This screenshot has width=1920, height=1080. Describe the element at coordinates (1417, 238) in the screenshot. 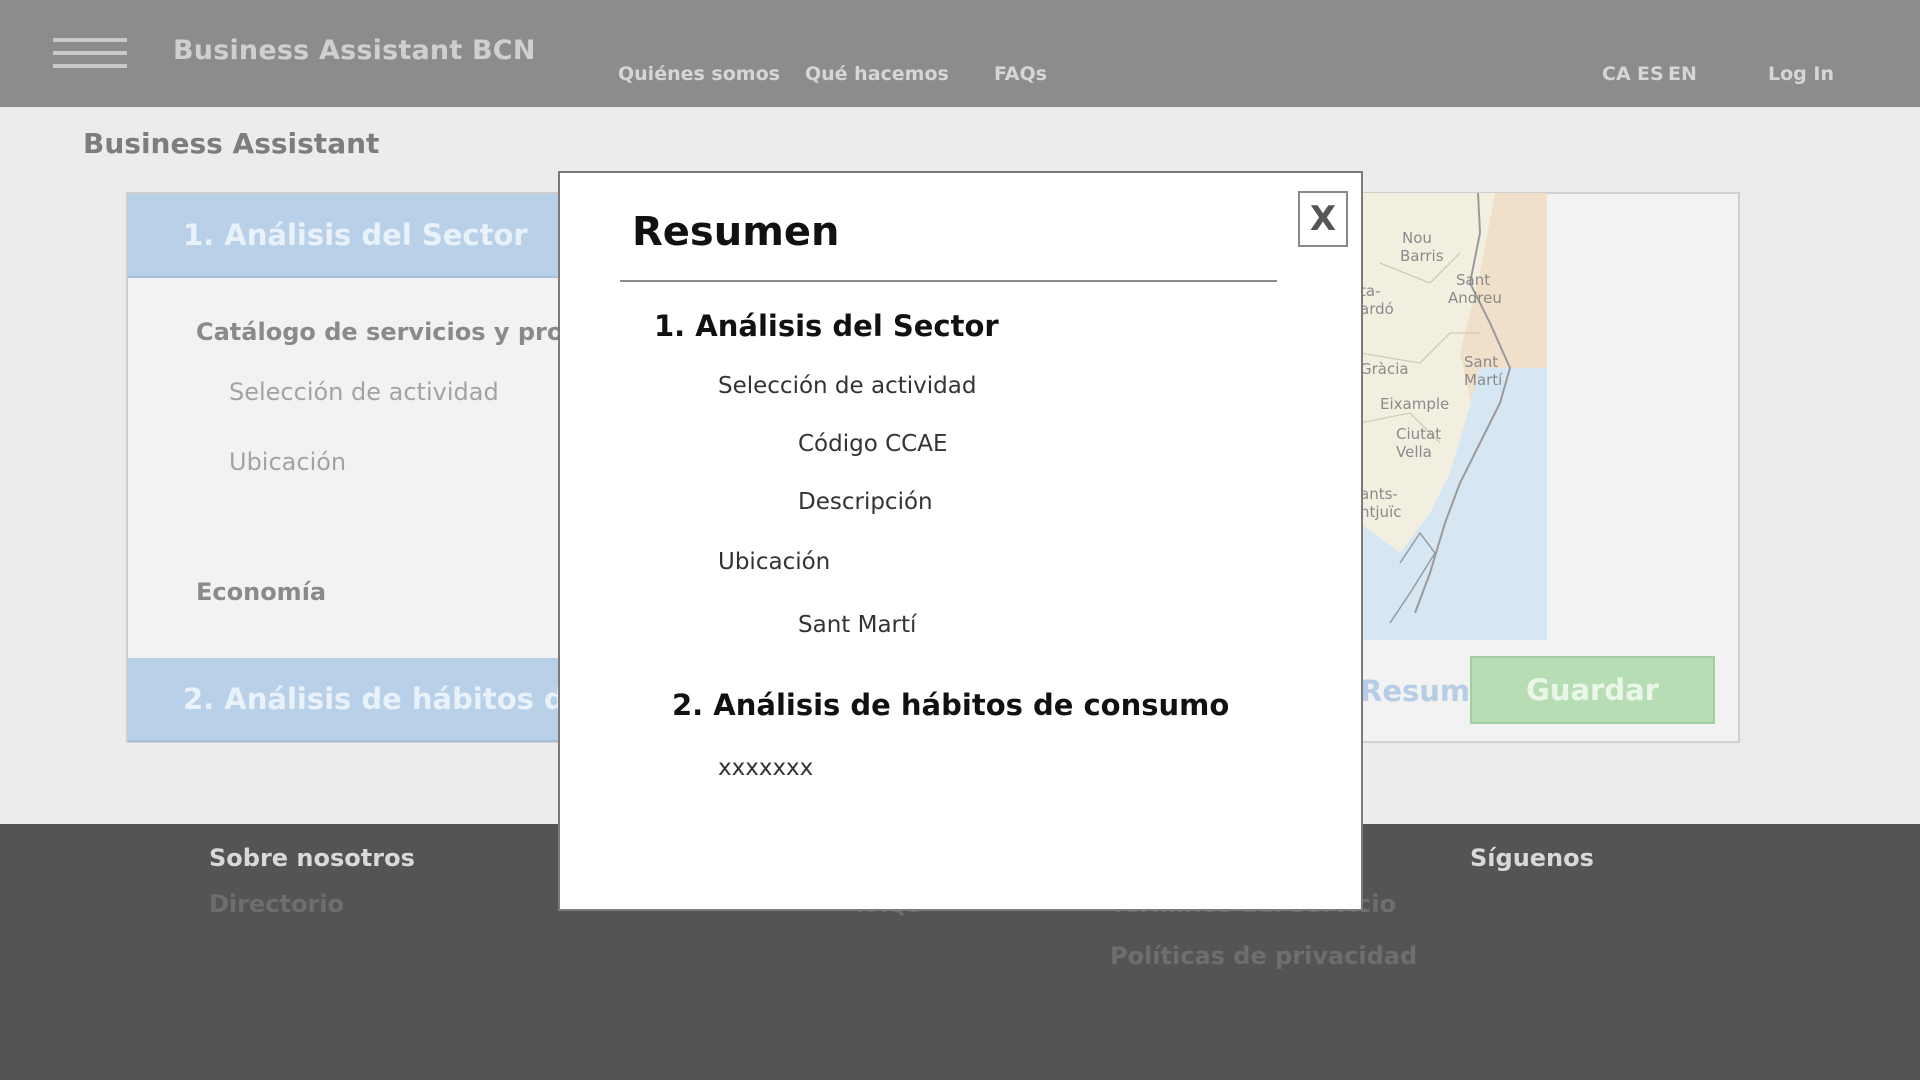

I see `map-label: Nou` at that location.